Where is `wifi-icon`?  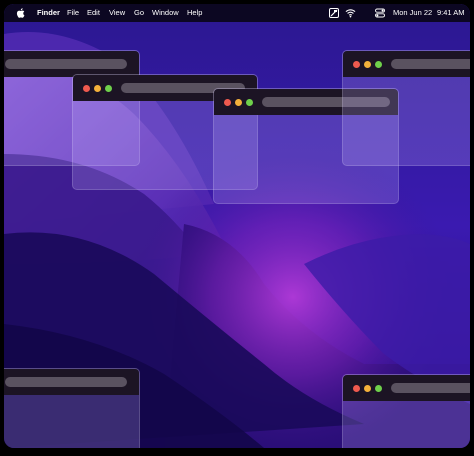
wifi-icon is located at coordinates (350, 13).